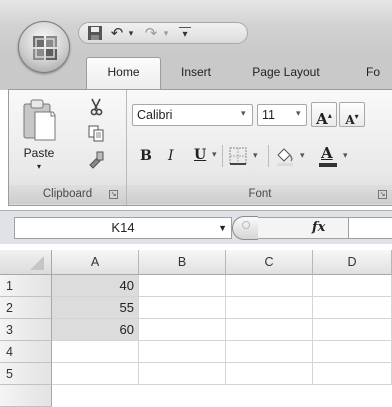 The image size is (392, 407). I want to click on font-group-label: Font ↘, so click(259, 194).